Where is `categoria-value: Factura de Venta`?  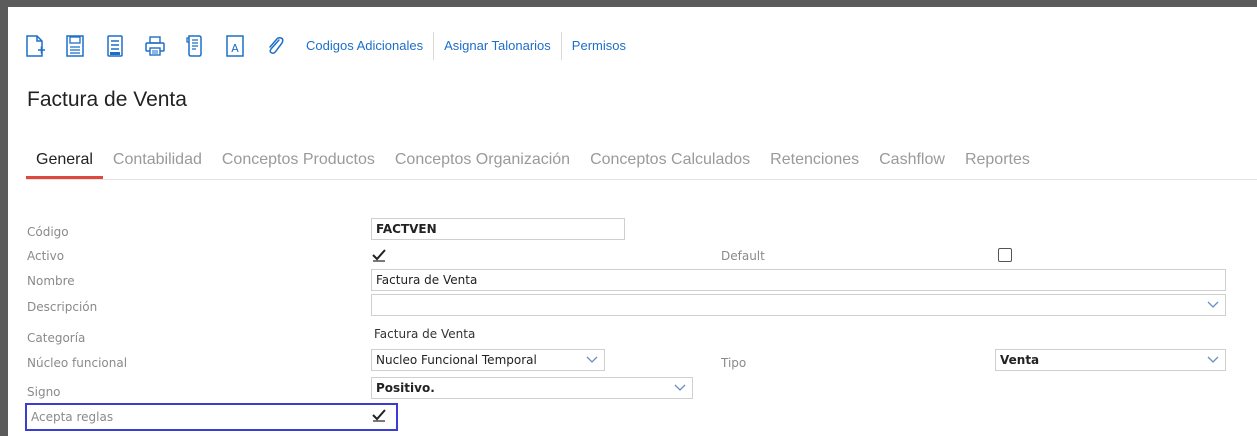
categoria-value: Factura de Venta is located at coordinates (425, 334).